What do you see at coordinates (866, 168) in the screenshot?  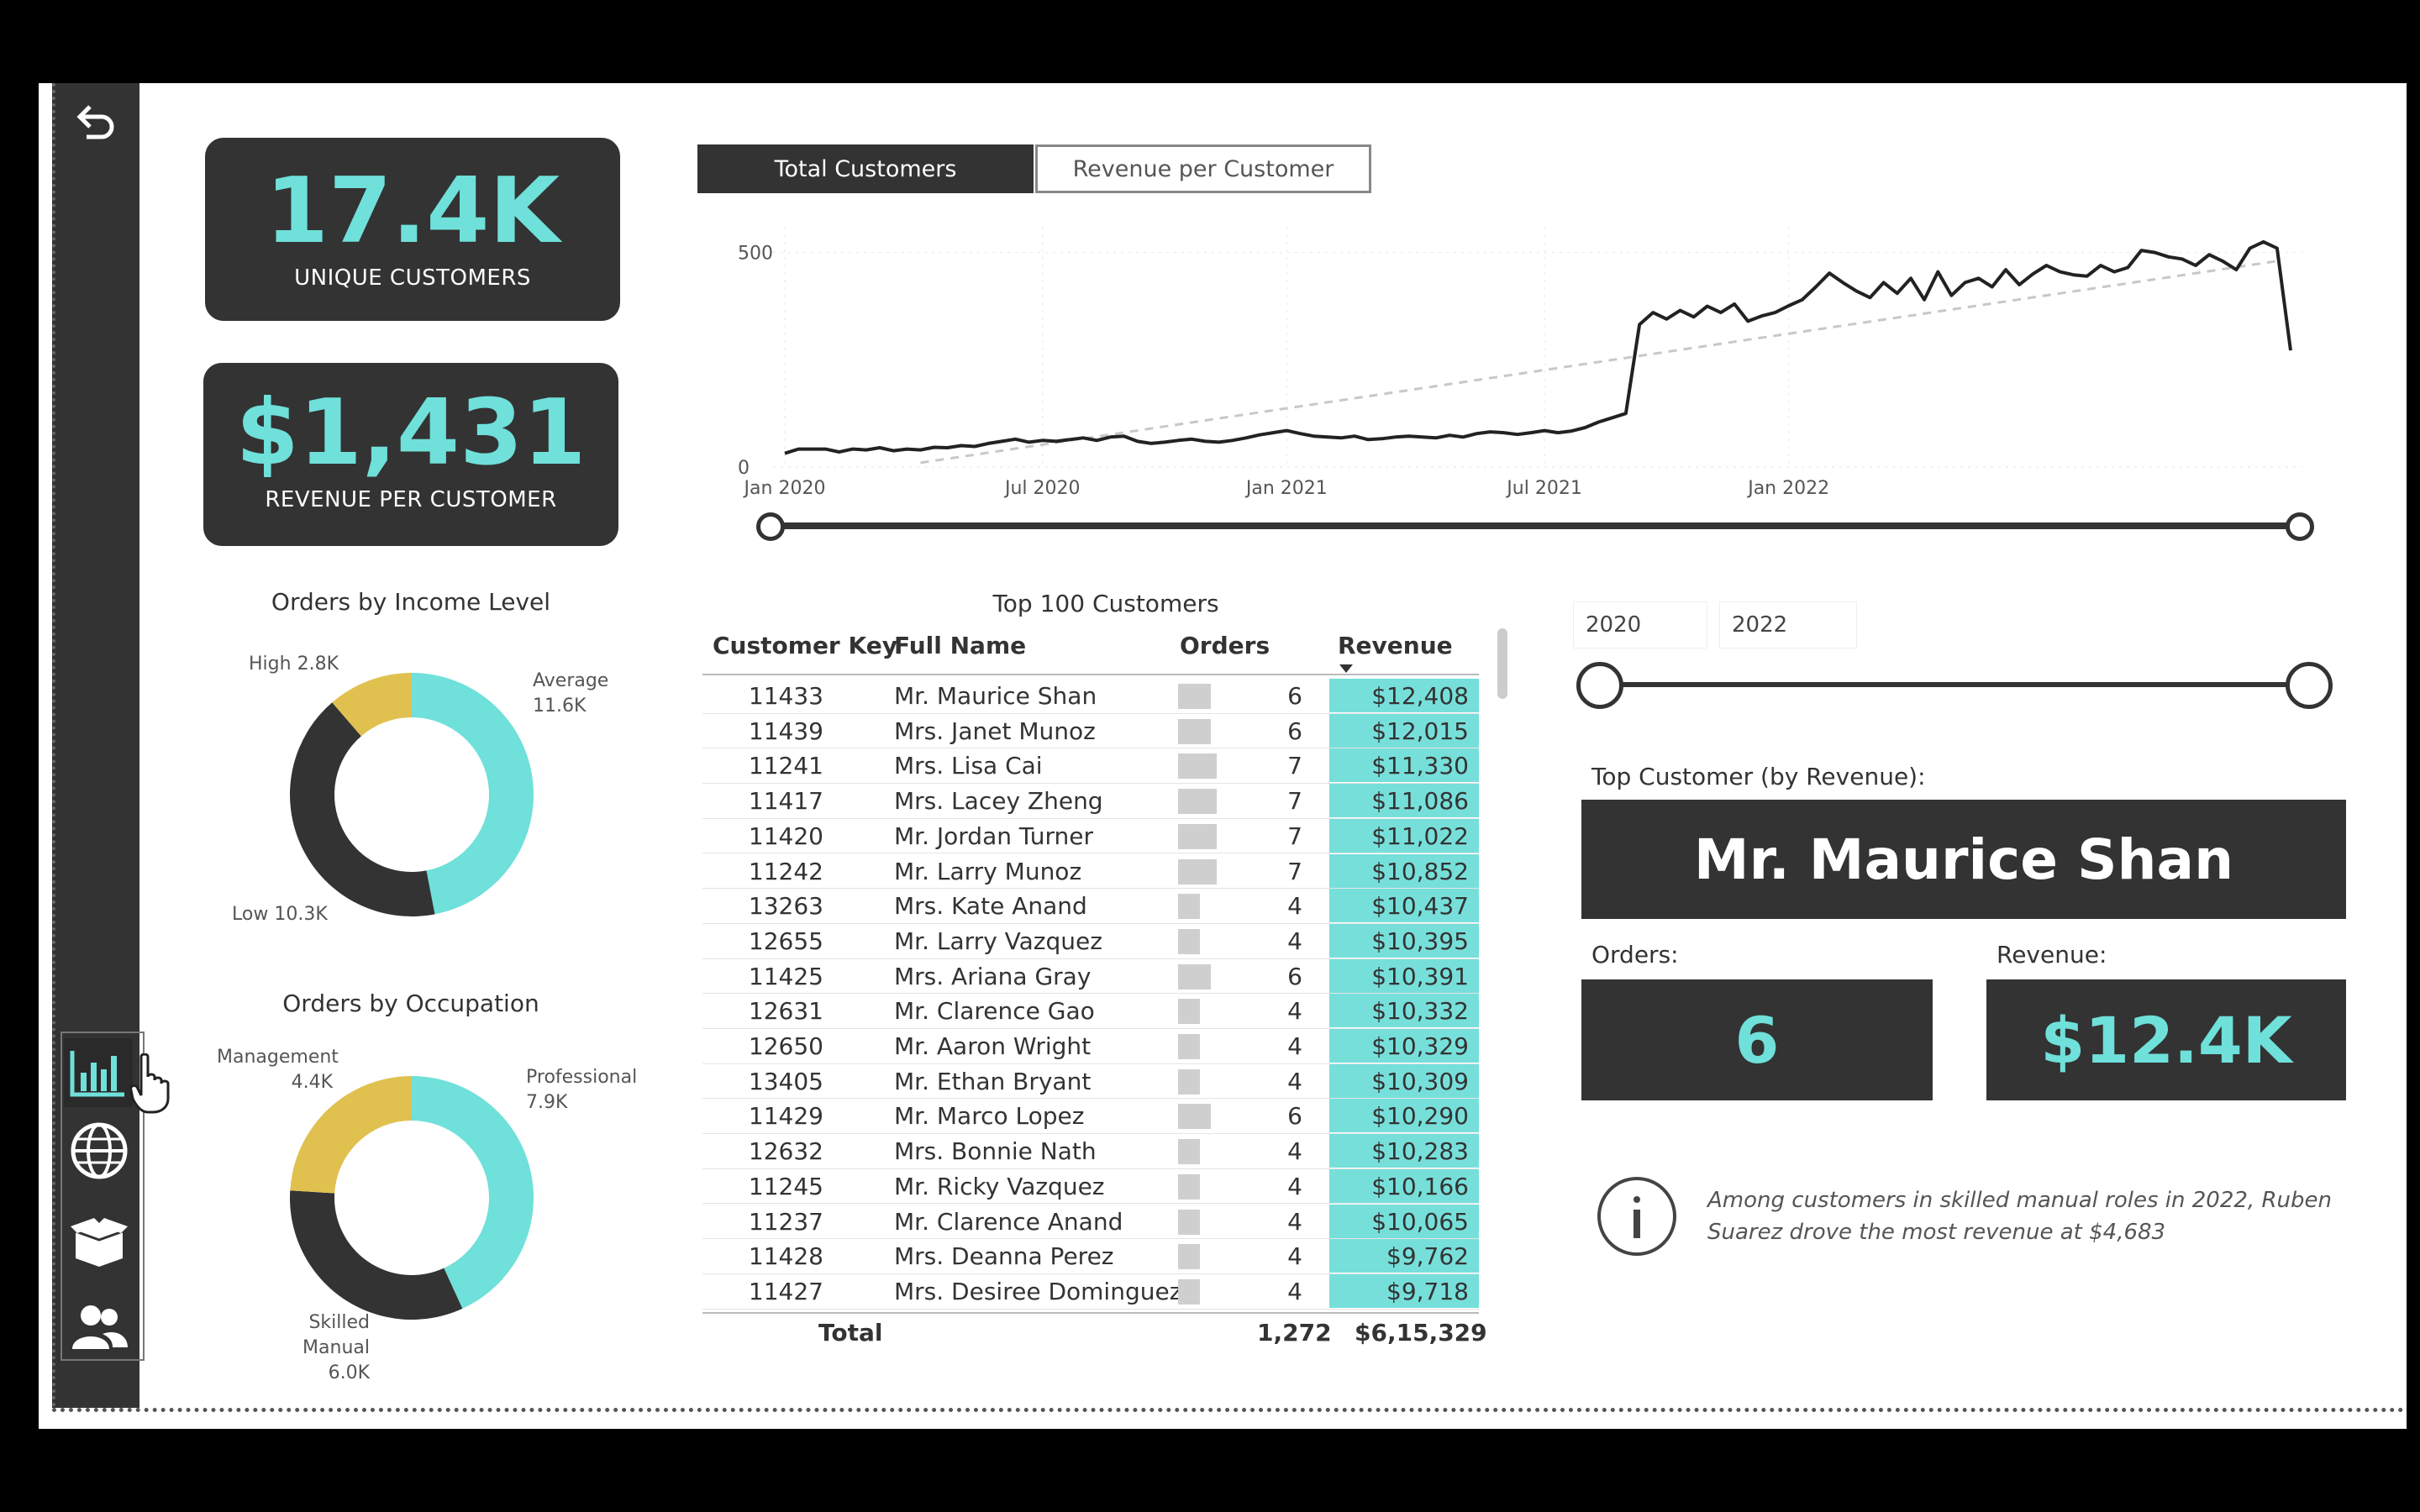 I see `tab-total-customers: Total Customers` at bounding box center [866, 168].